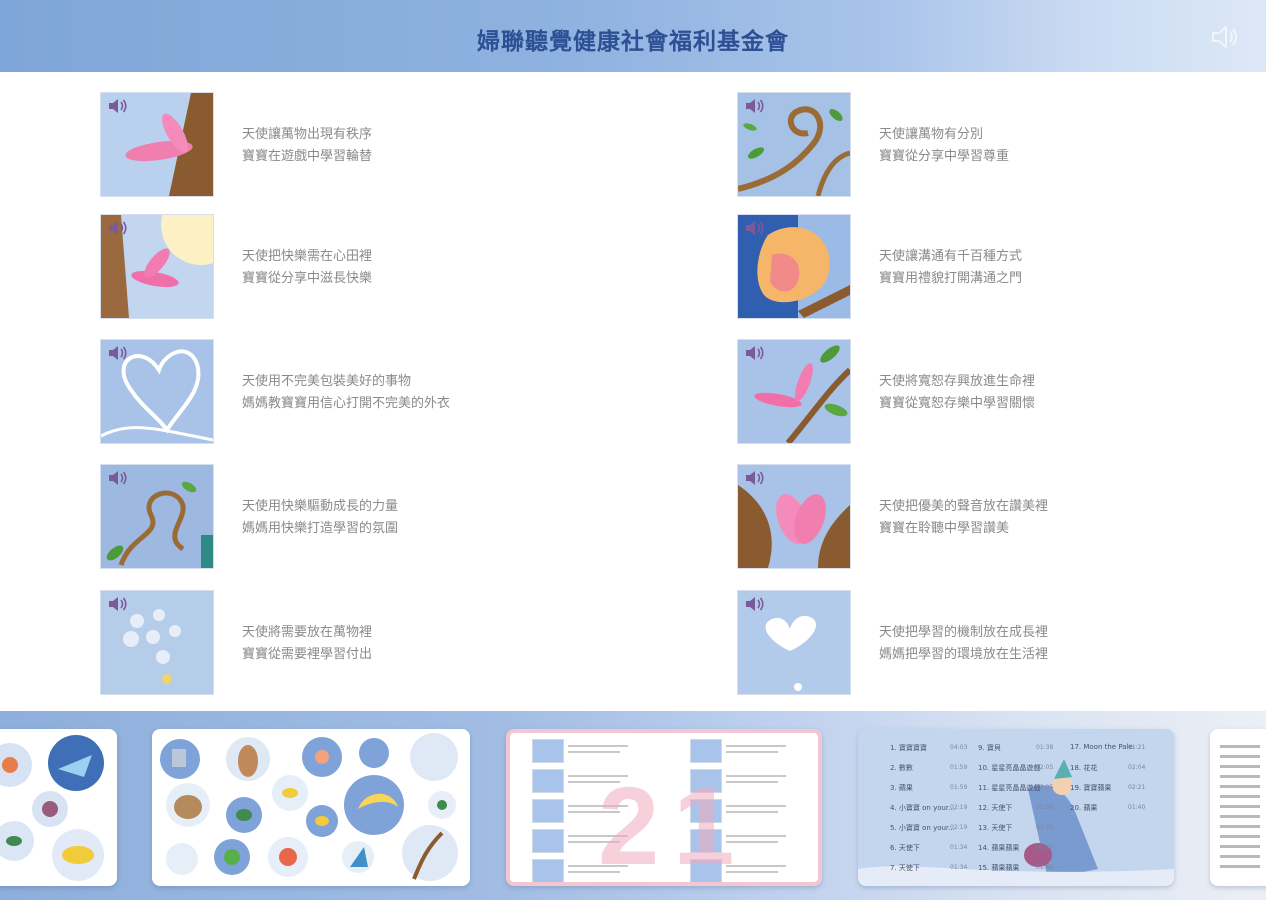 The width and height of the screenshot is (1266, 900). I want to click on header-bar: 婦聯聽覺健康社會福利基金會, so click(633, 36).